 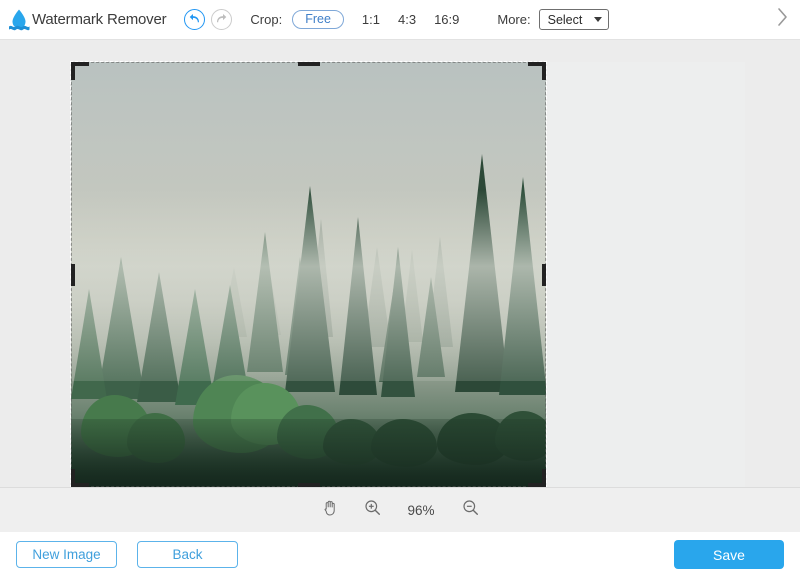 I want to click on ratio-16-9-button: 16:9, so click(x=446, y=19).